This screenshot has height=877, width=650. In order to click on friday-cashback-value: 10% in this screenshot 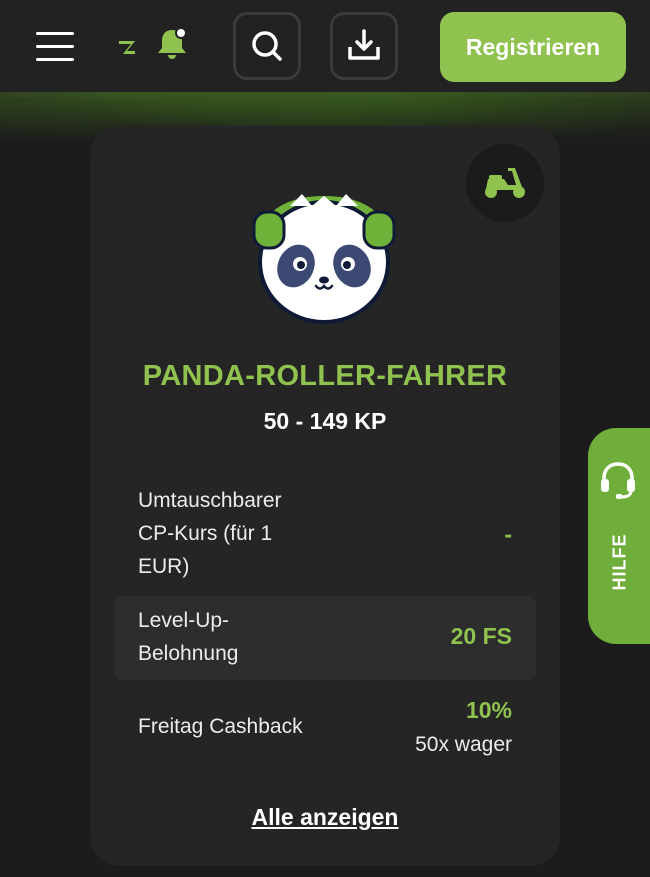, I will do `click(488, 710)`.